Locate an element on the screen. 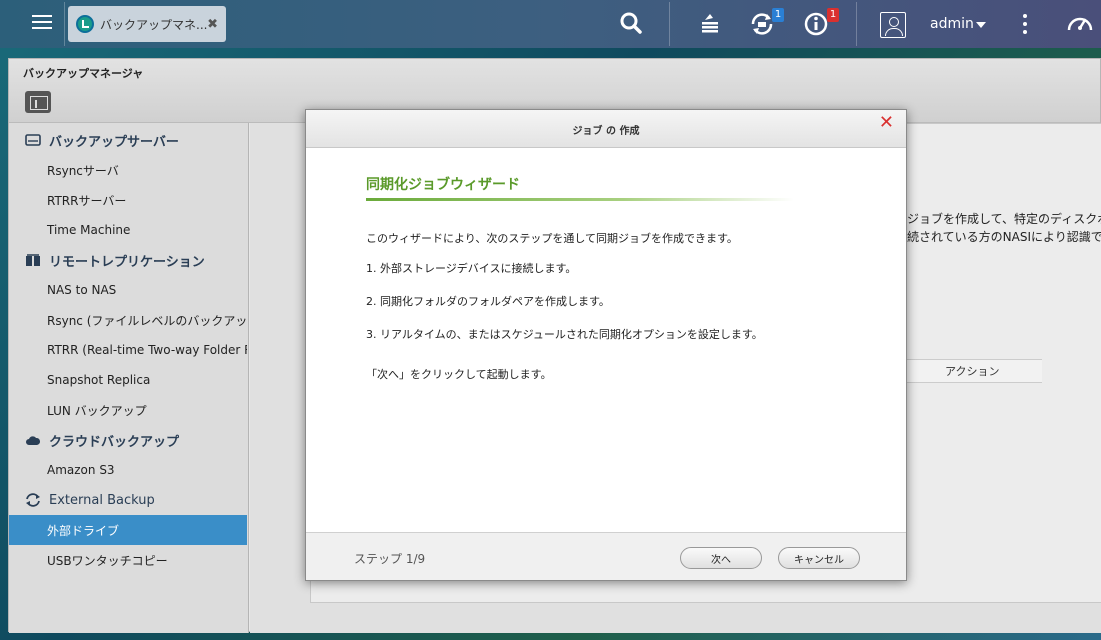 This screenshot has width=1101, height=640. step-indicator: ステップ 1/9 is located at coordinates (390, 559).